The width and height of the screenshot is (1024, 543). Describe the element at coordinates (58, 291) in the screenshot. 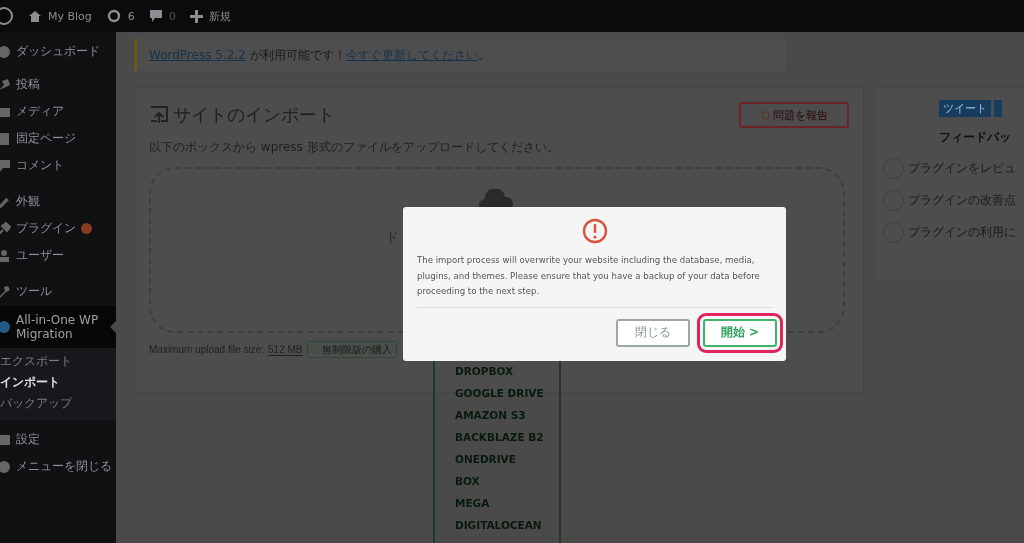

I see `sidebar-item: ツール` at that location.